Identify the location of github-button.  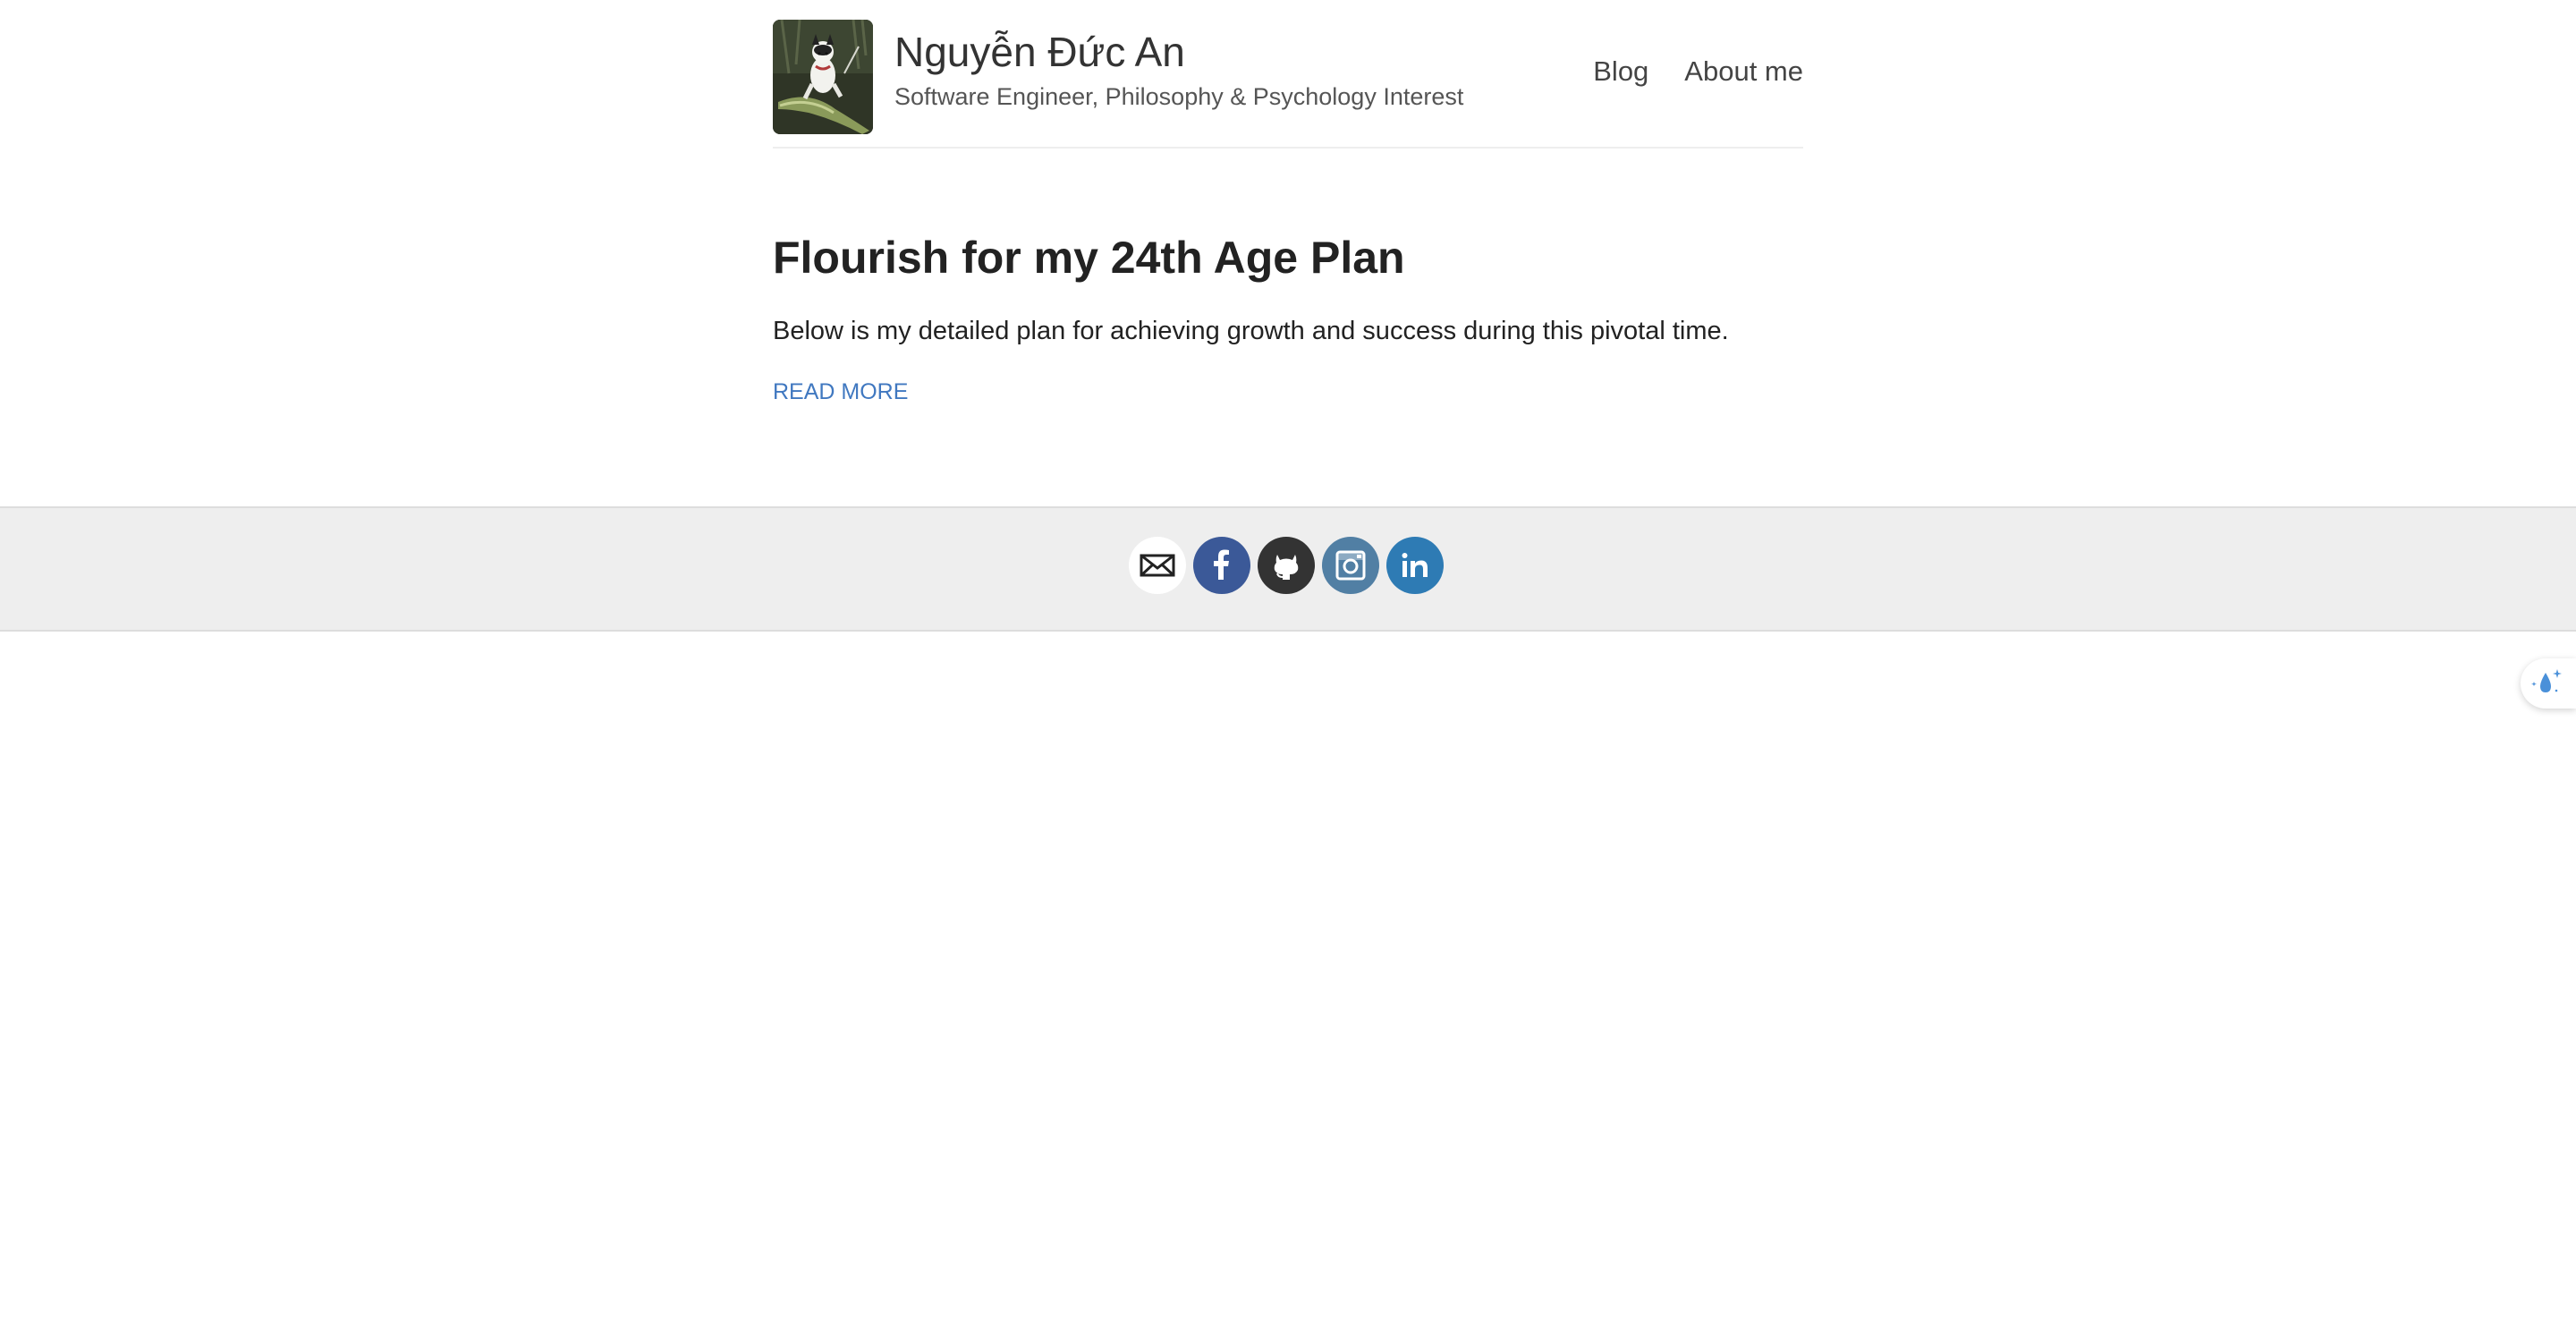
(1286, 565).